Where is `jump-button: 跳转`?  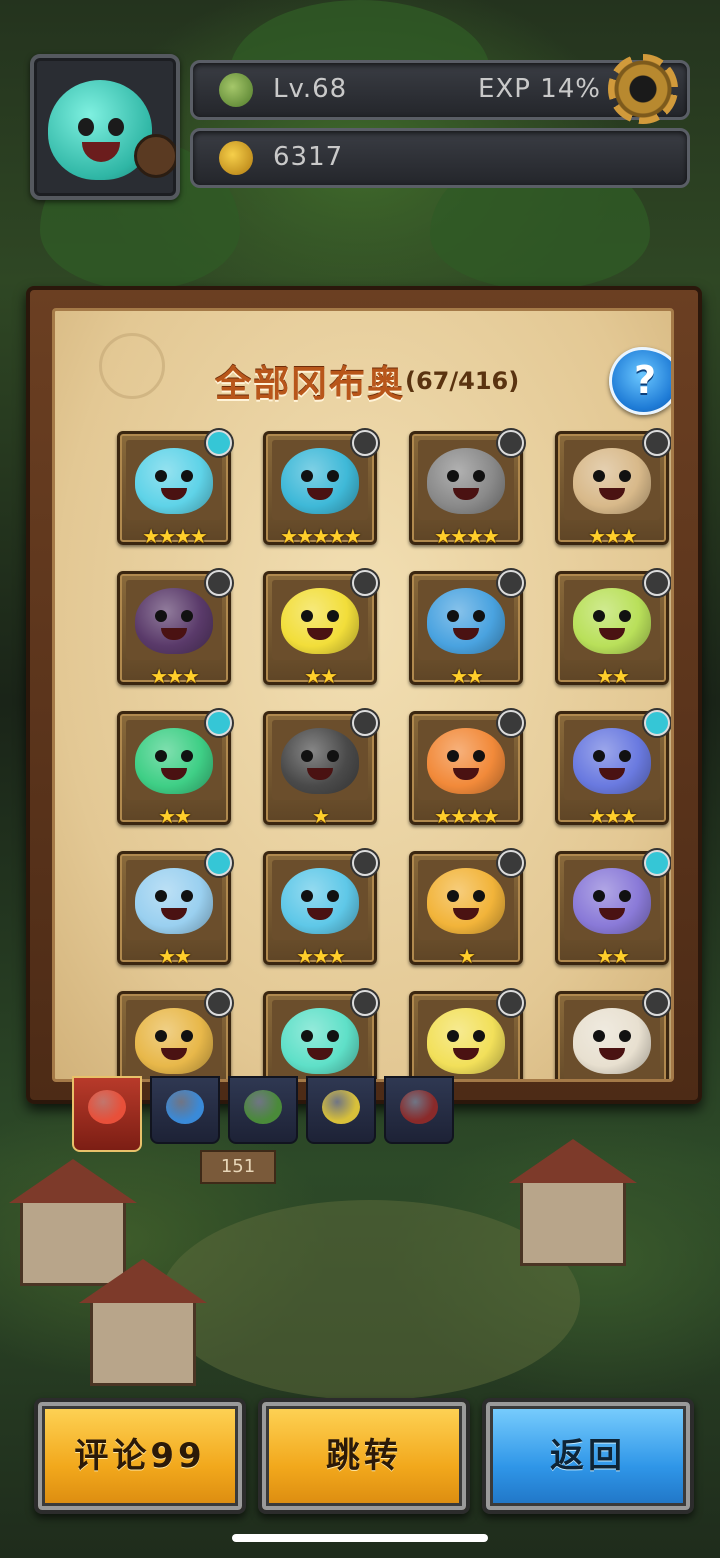
jump-button: 跳转 is located at coordinates (364, 1456).